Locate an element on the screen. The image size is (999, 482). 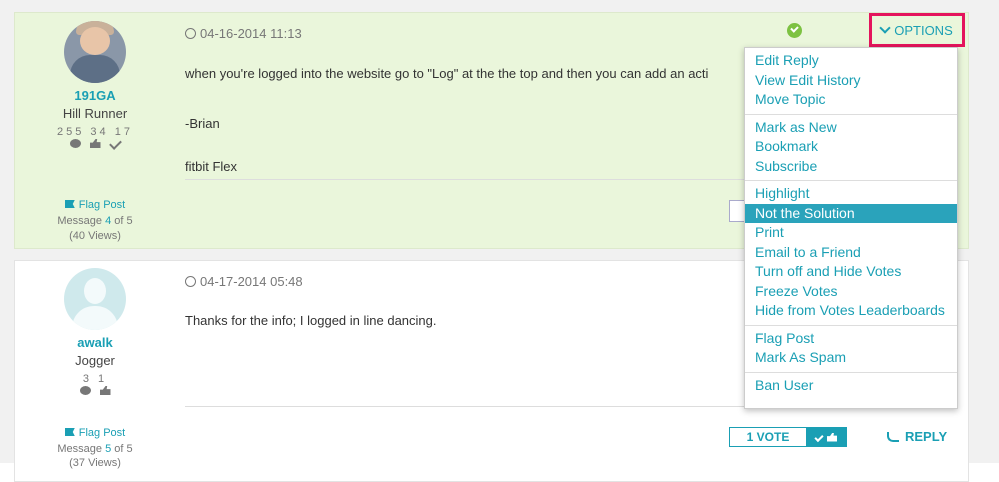
menu-group: Ban User is located at coordinates (851, 386).